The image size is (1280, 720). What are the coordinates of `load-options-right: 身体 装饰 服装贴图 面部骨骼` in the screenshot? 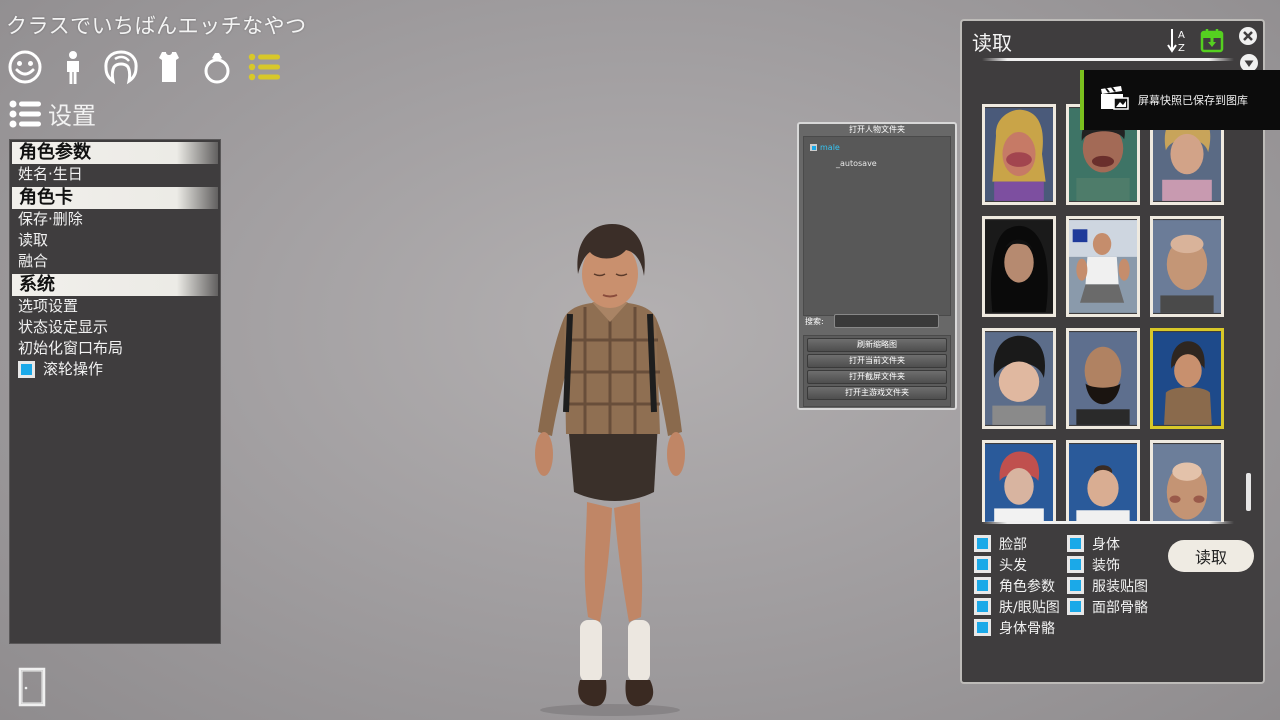 It's located at (1107, 575).